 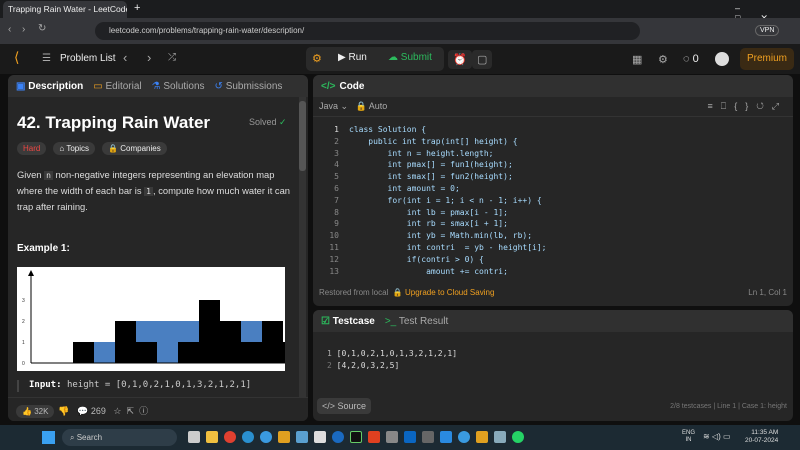 I want to click on code-text: public int trap(int[] height) {, so click(x=433, y=141).